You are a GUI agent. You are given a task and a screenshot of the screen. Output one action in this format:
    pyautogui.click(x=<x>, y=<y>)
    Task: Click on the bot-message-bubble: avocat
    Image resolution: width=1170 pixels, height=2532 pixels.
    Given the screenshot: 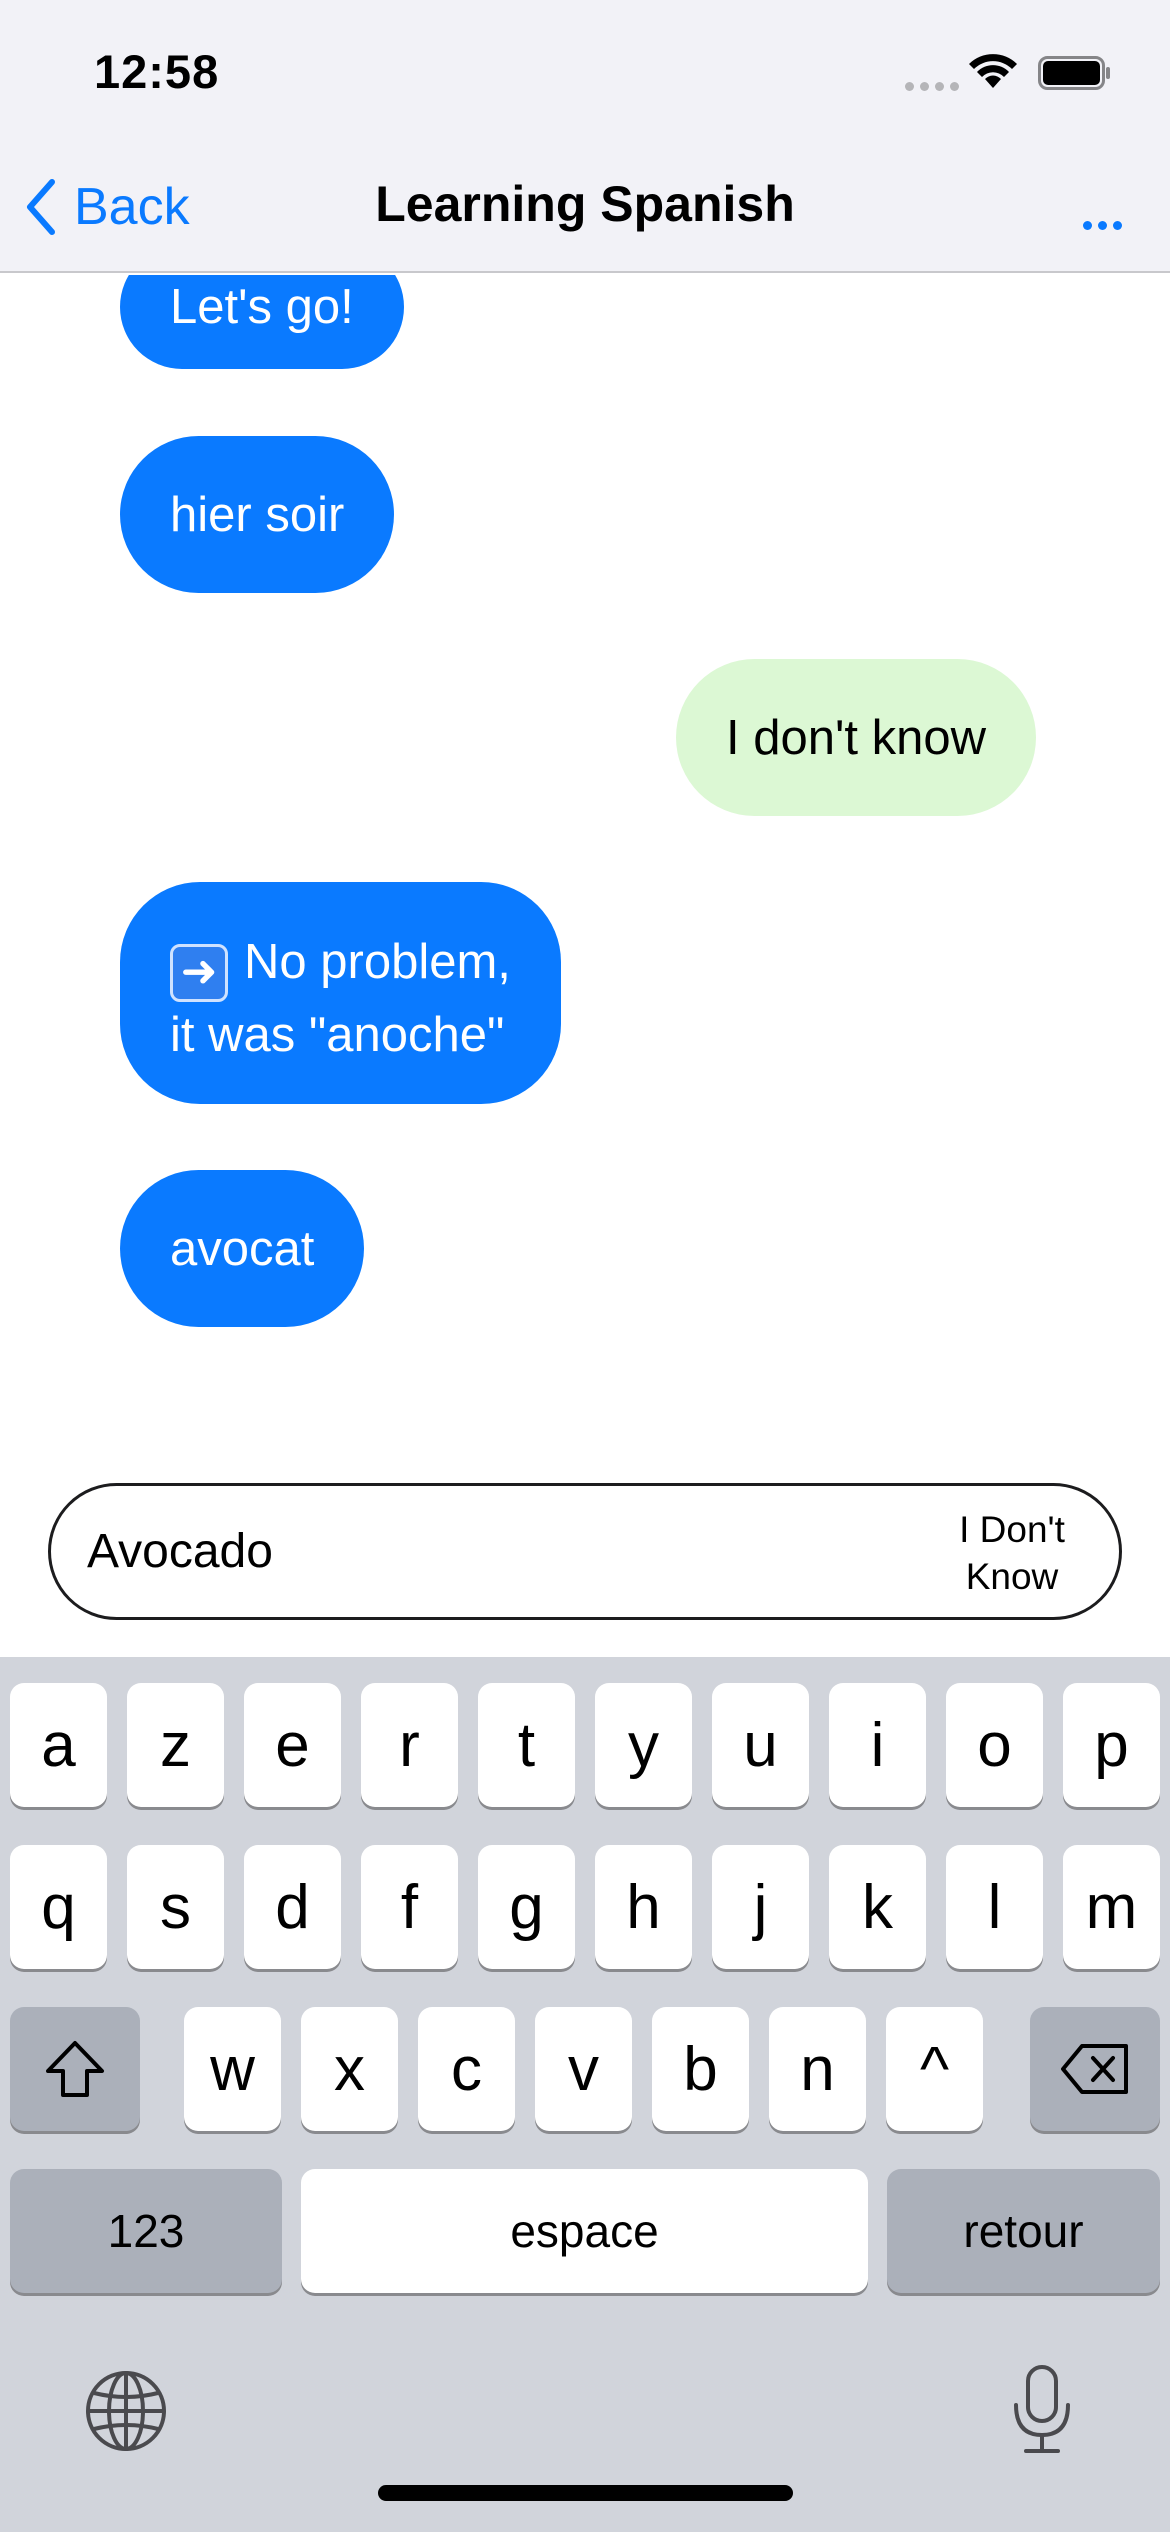 What is the action you would take?
    pyautogui.click(x=242, y=1248)
    